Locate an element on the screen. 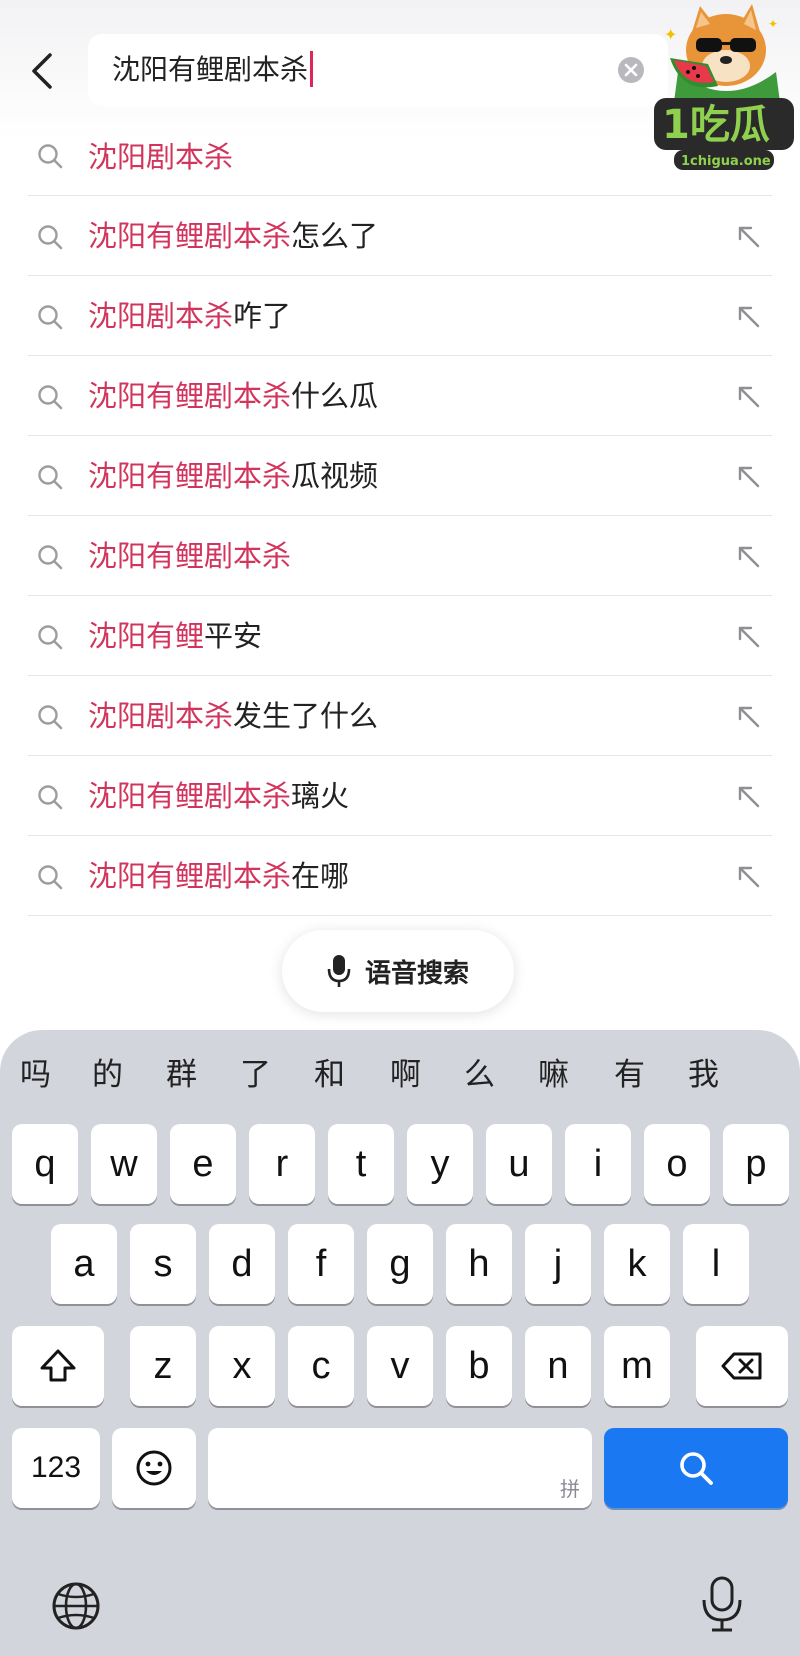 This screenshot has height=1656, width=800. suggestion-highlight: 沈阳剧本杀 is located at coordinates (161, 157).